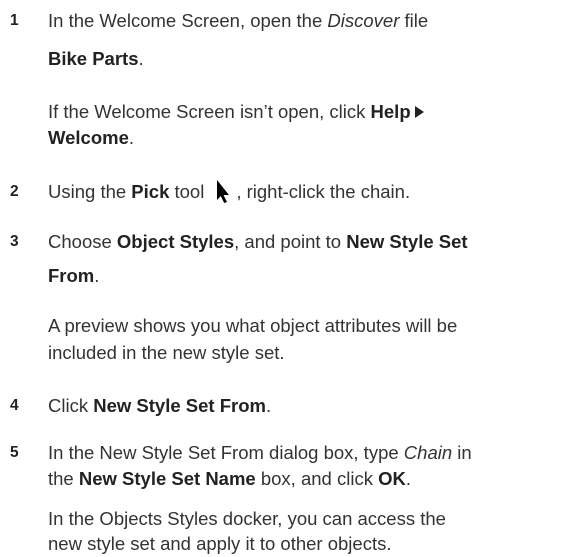 The image size is (573, 557). Describe the element at coordinates (419, 112) in the screenshot. I see `menu-arrow-icon` at that location.